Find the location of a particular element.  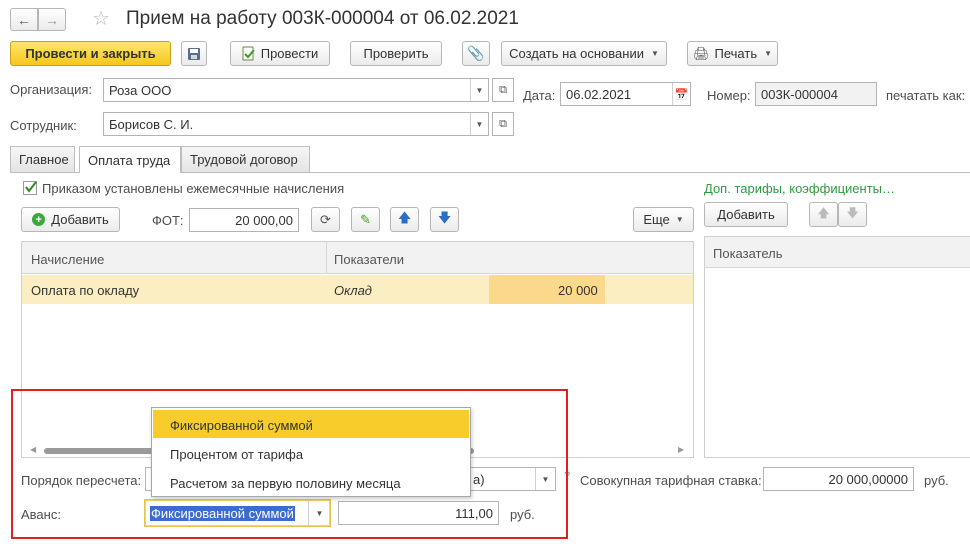

organization-value: Роза ООО is located at coordinates (140, 90).